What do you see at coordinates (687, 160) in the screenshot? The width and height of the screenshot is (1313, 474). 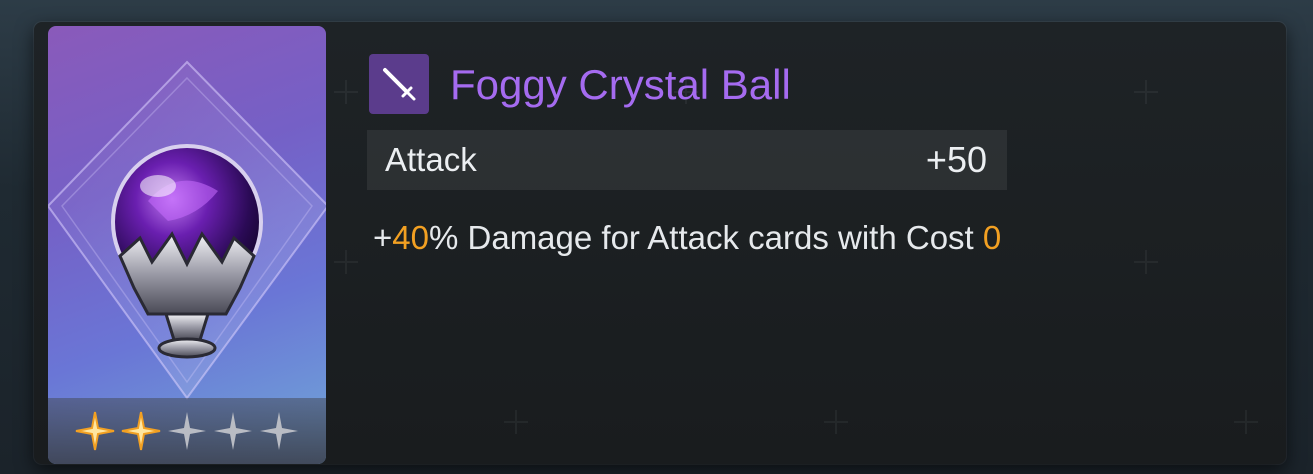 I see `stat-row-attack: Attack +50` at bounding box center [687, 160].